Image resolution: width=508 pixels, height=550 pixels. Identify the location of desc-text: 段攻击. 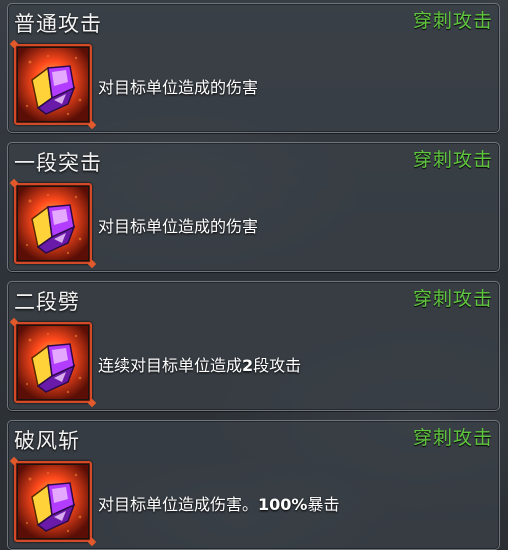
(277, 365).